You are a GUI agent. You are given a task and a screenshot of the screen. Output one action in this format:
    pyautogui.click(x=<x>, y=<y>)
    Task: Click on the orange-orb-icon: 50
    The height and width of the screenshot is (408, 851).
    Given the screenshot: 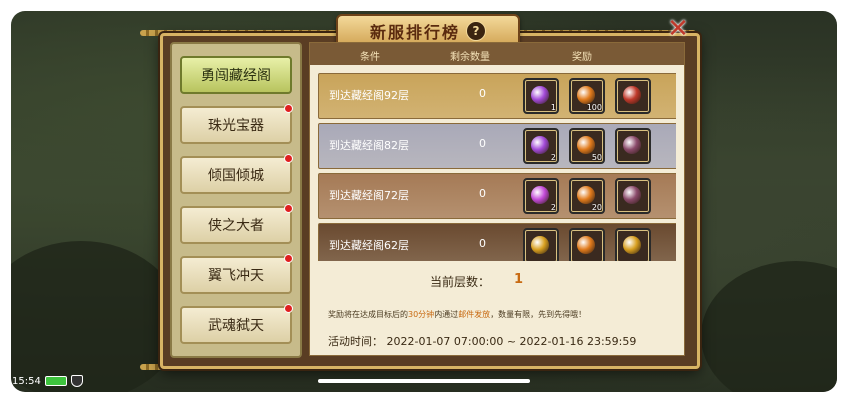 What is the action you would take?
    pyautogui.click(x=587, y=146)
    